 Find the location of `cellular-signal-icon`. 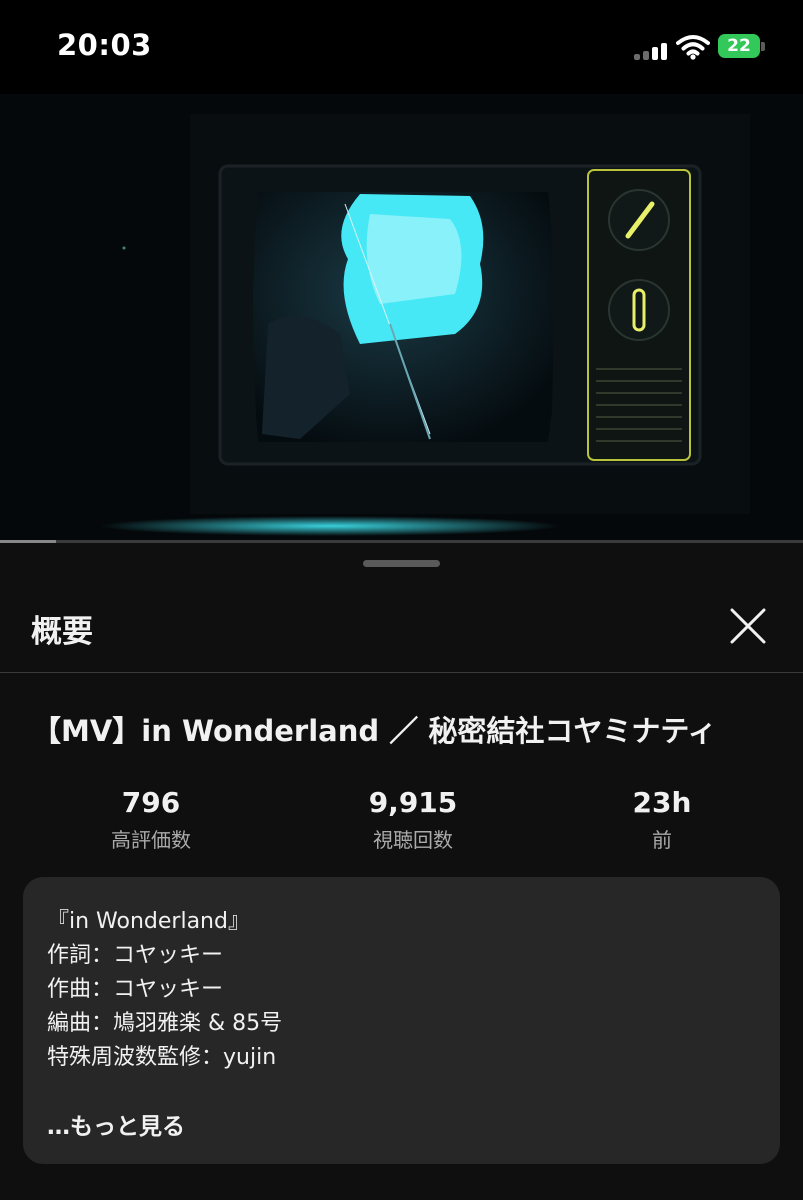

cellular-signal-icon is located at coordinates (652, 51).